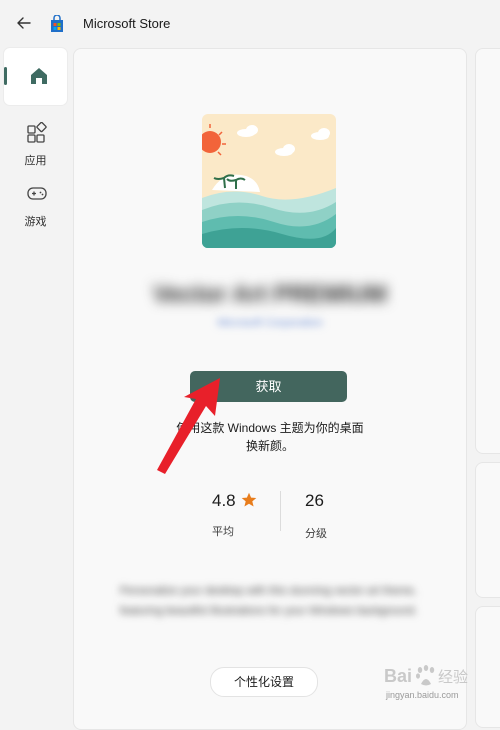 The width and height of the screenshot is (500, 730). Describe the element at coordinates (487, 530) in the screenshot. I see `side-panel-middle` at that location.